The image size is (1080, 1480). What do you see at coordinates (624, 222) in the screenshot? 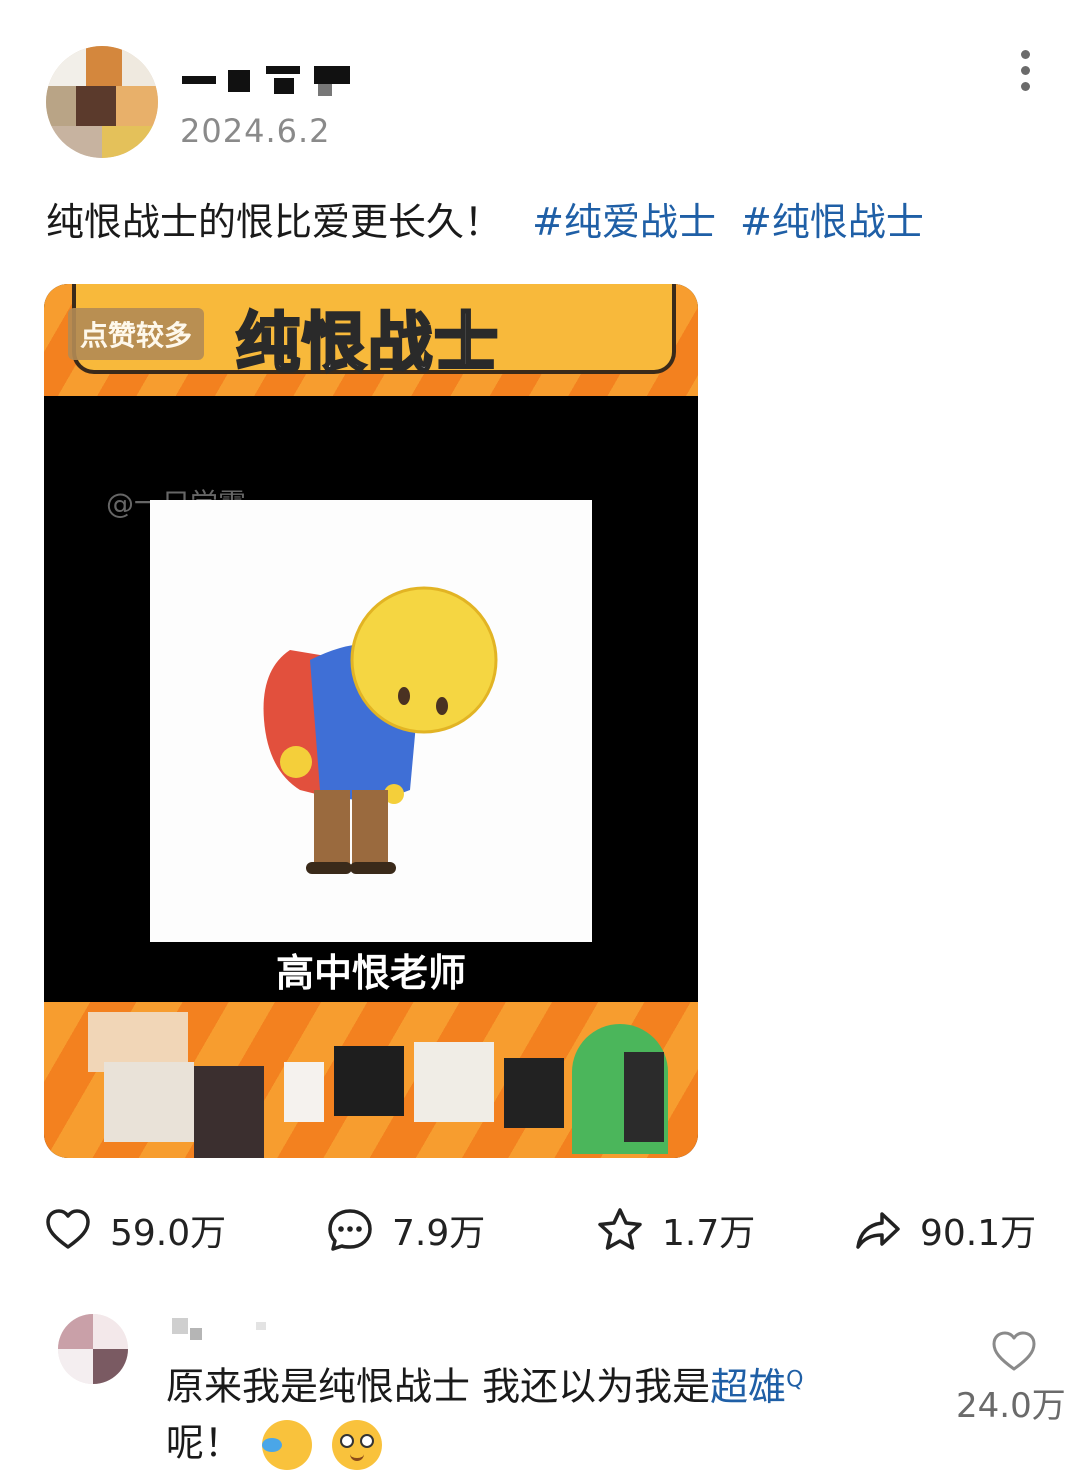
I see `hashtag-link: #纯爱战士` at bounding box center [624, 222].